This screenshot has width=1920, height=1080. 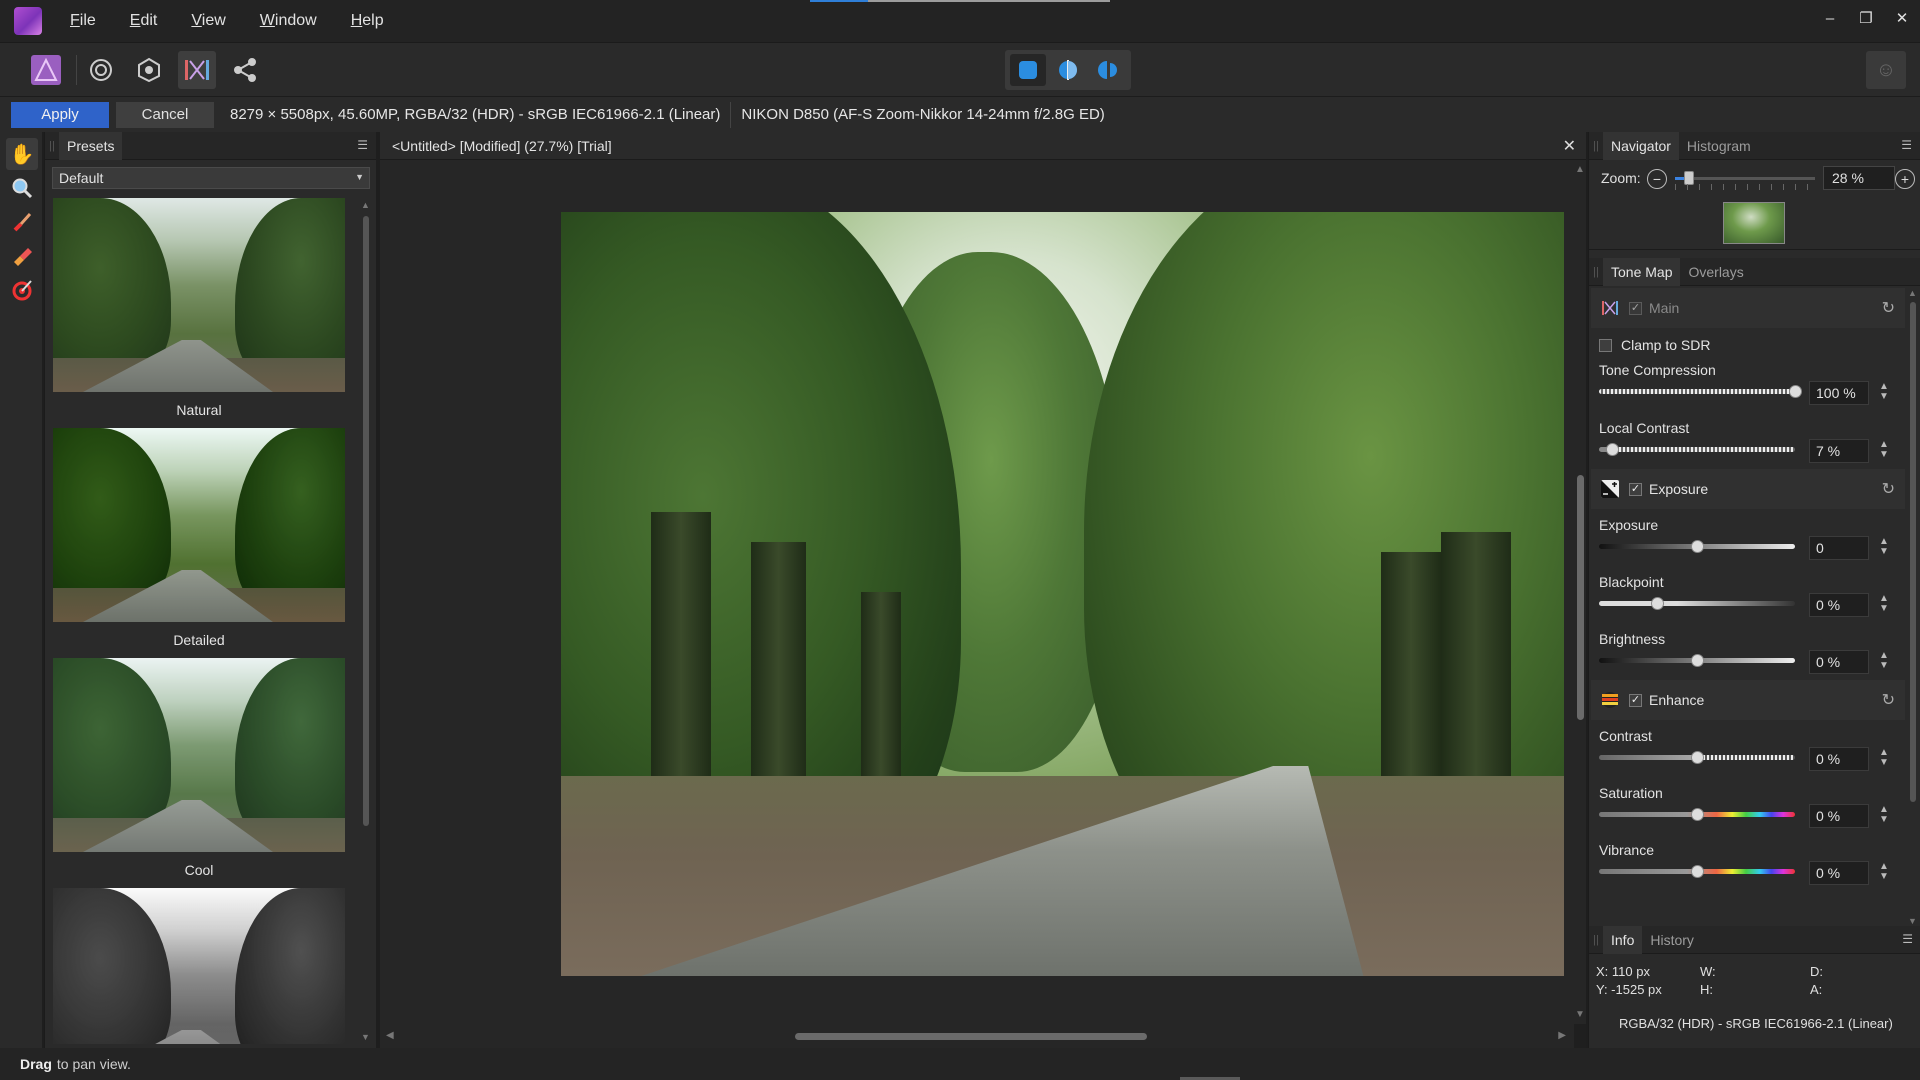 I want to click on minimize-icon: –, so click(x=1830, y=18).